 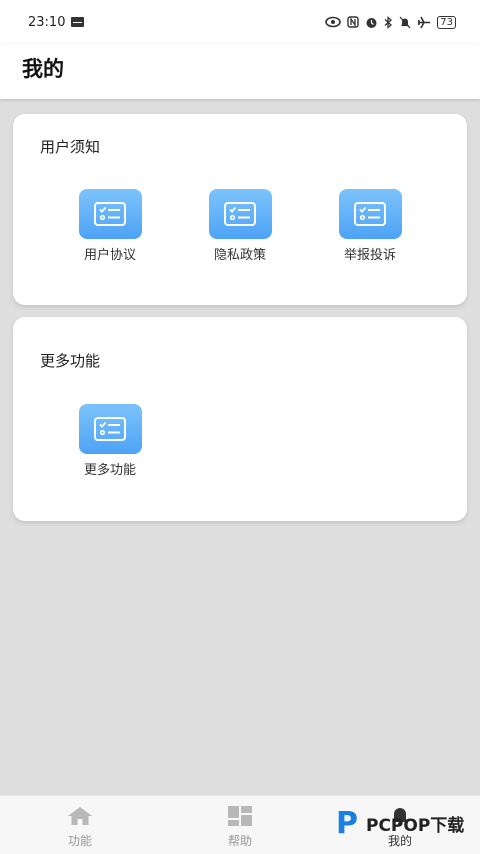 I want to click on airplane-icon, so click(x=424, y=22).